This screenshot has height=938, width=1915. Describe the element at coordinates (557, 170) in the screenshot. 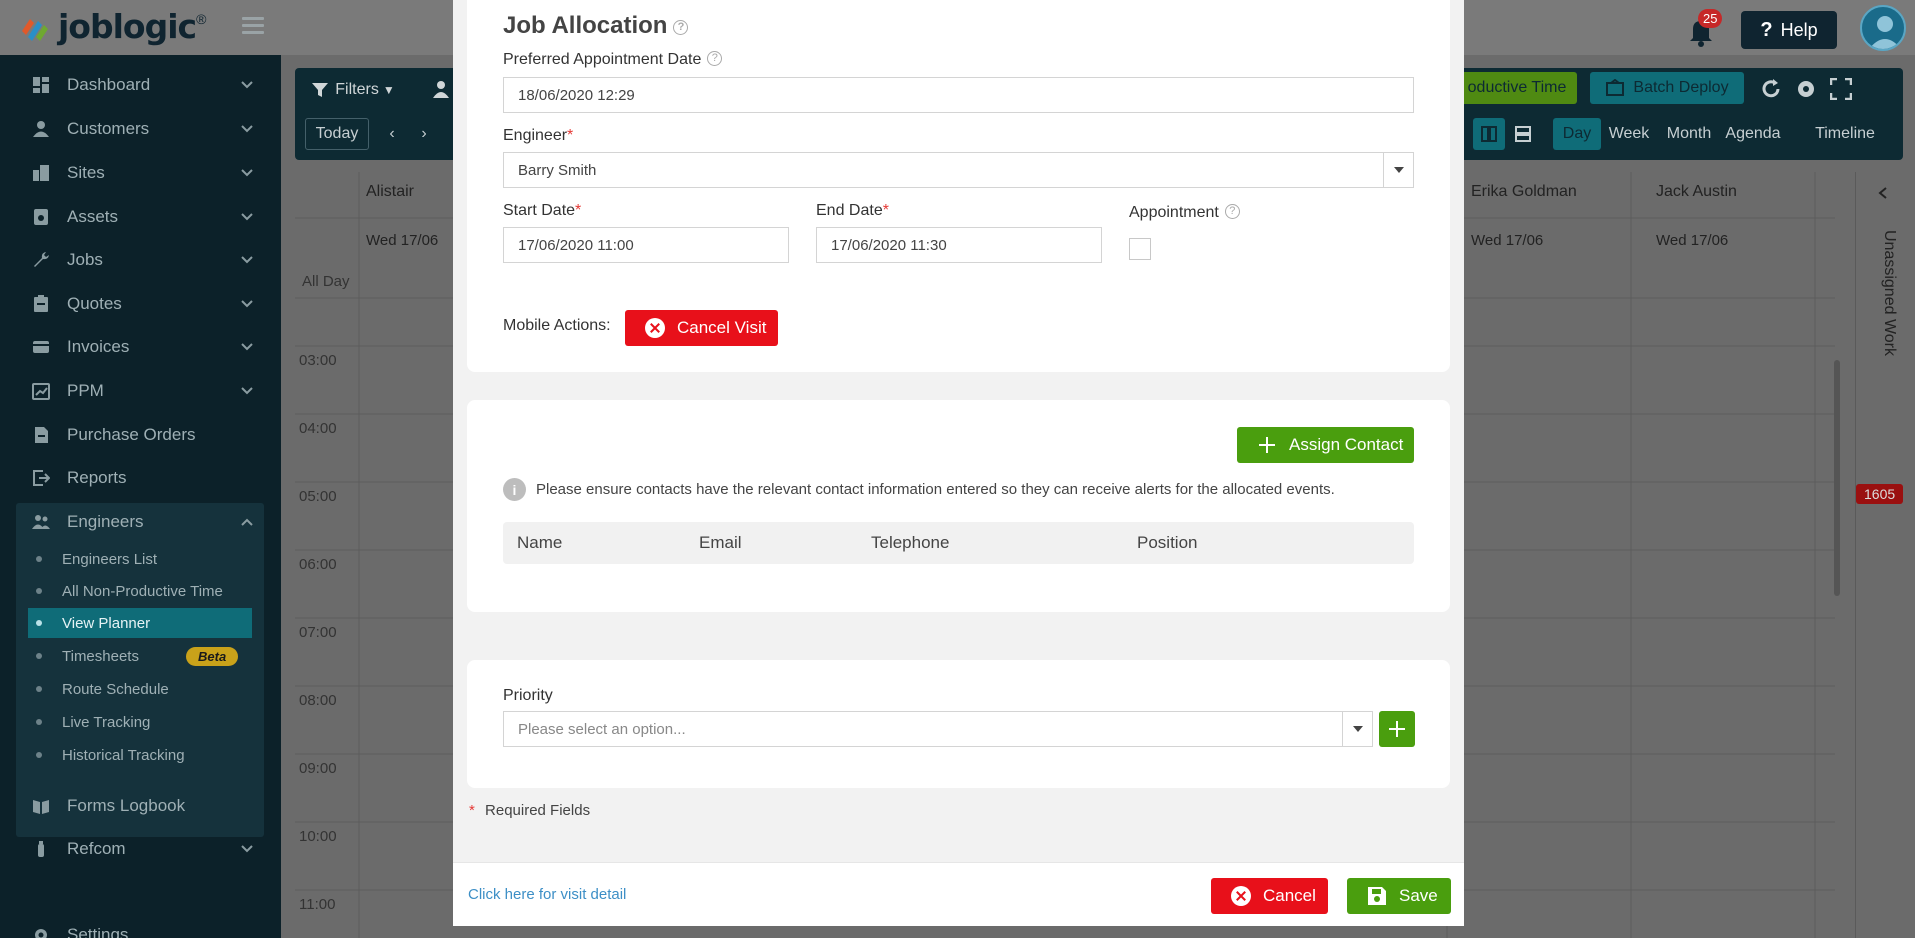

I see `engineer-value: Barry Smith` at that location.